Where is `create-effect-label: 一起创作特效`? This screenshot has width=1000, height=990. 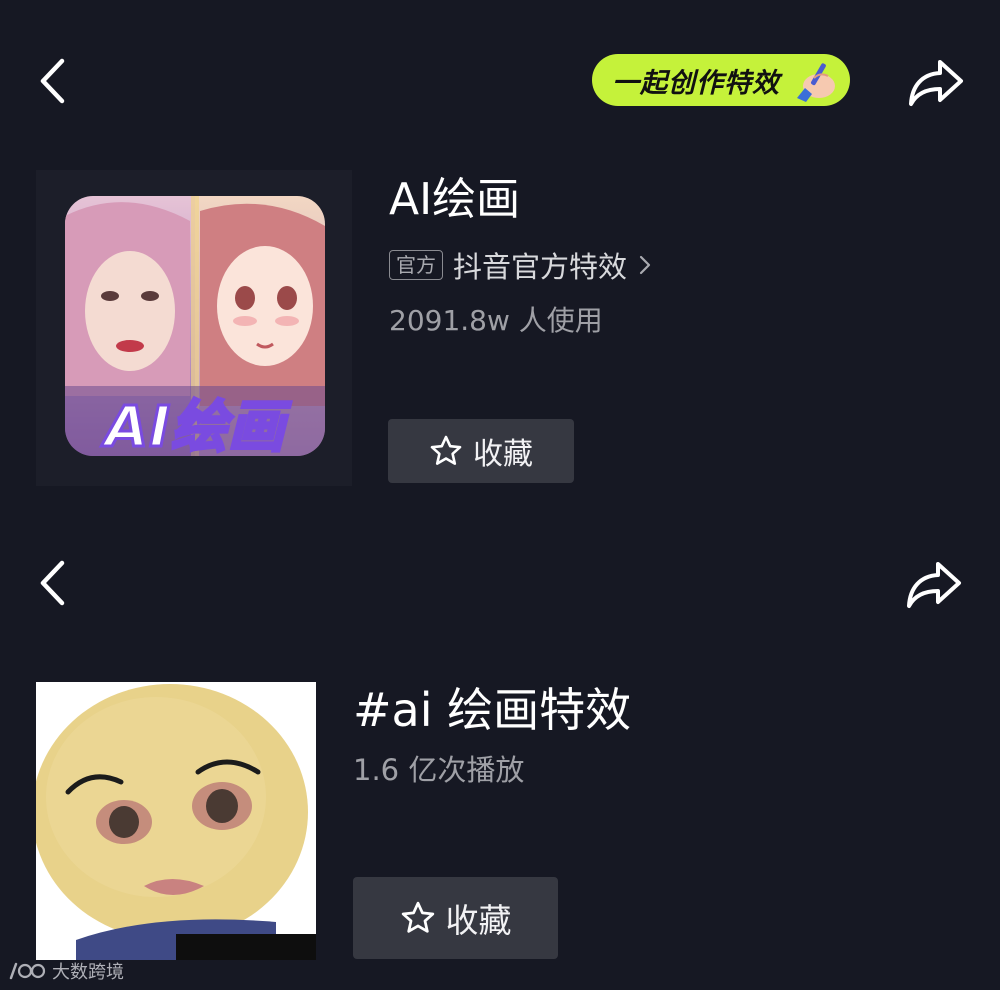
create-effect-label: 一起创作特效 is located at coordinates (696, 83).